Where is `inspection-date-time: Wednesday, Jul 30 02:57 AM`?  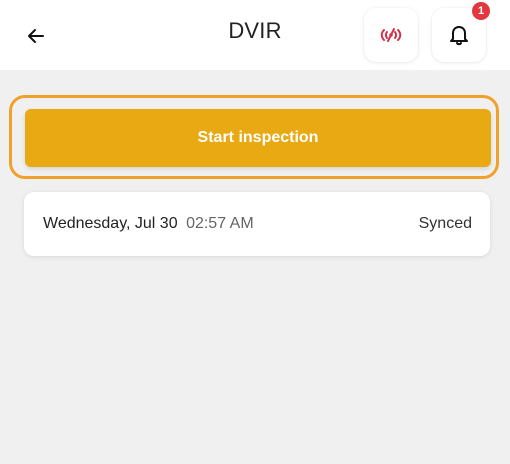 inspection-date-time: Wednesday, Jul 30 02:57 AM is located at coordinates (148, 224).